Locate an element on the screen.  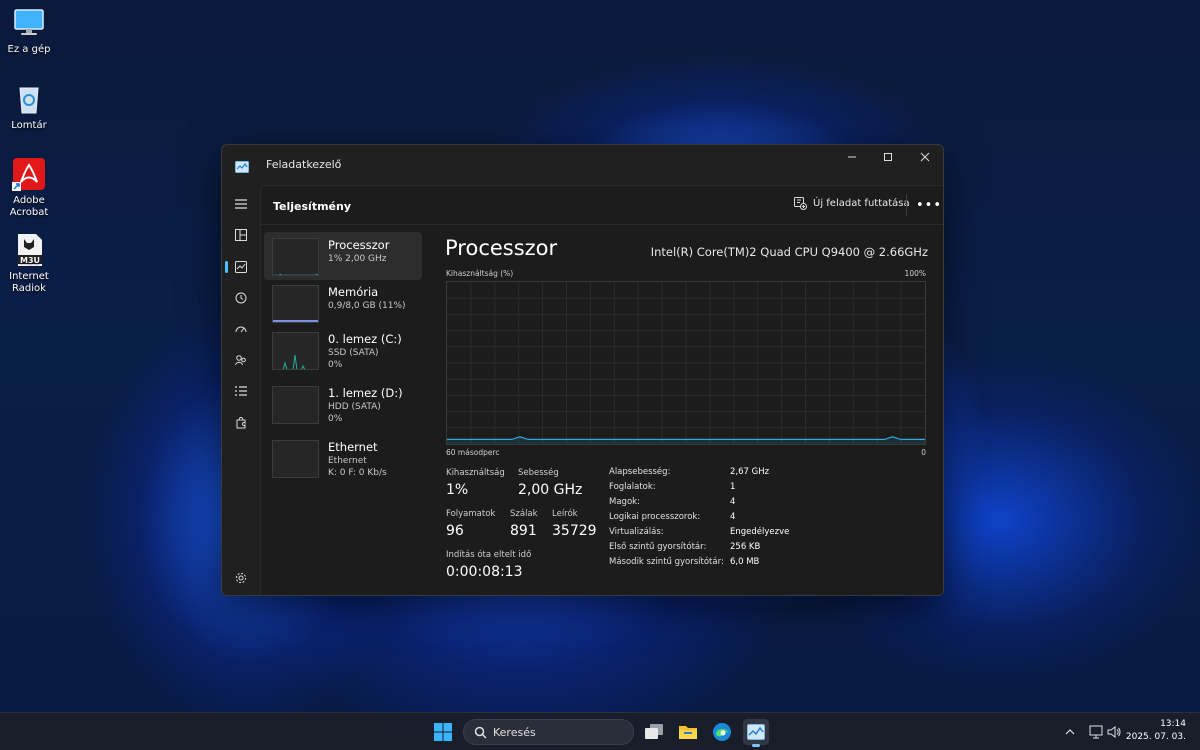
desktop-icon-internet-radiok: M3U Internet Radiok is located at coordinates (29, 264).